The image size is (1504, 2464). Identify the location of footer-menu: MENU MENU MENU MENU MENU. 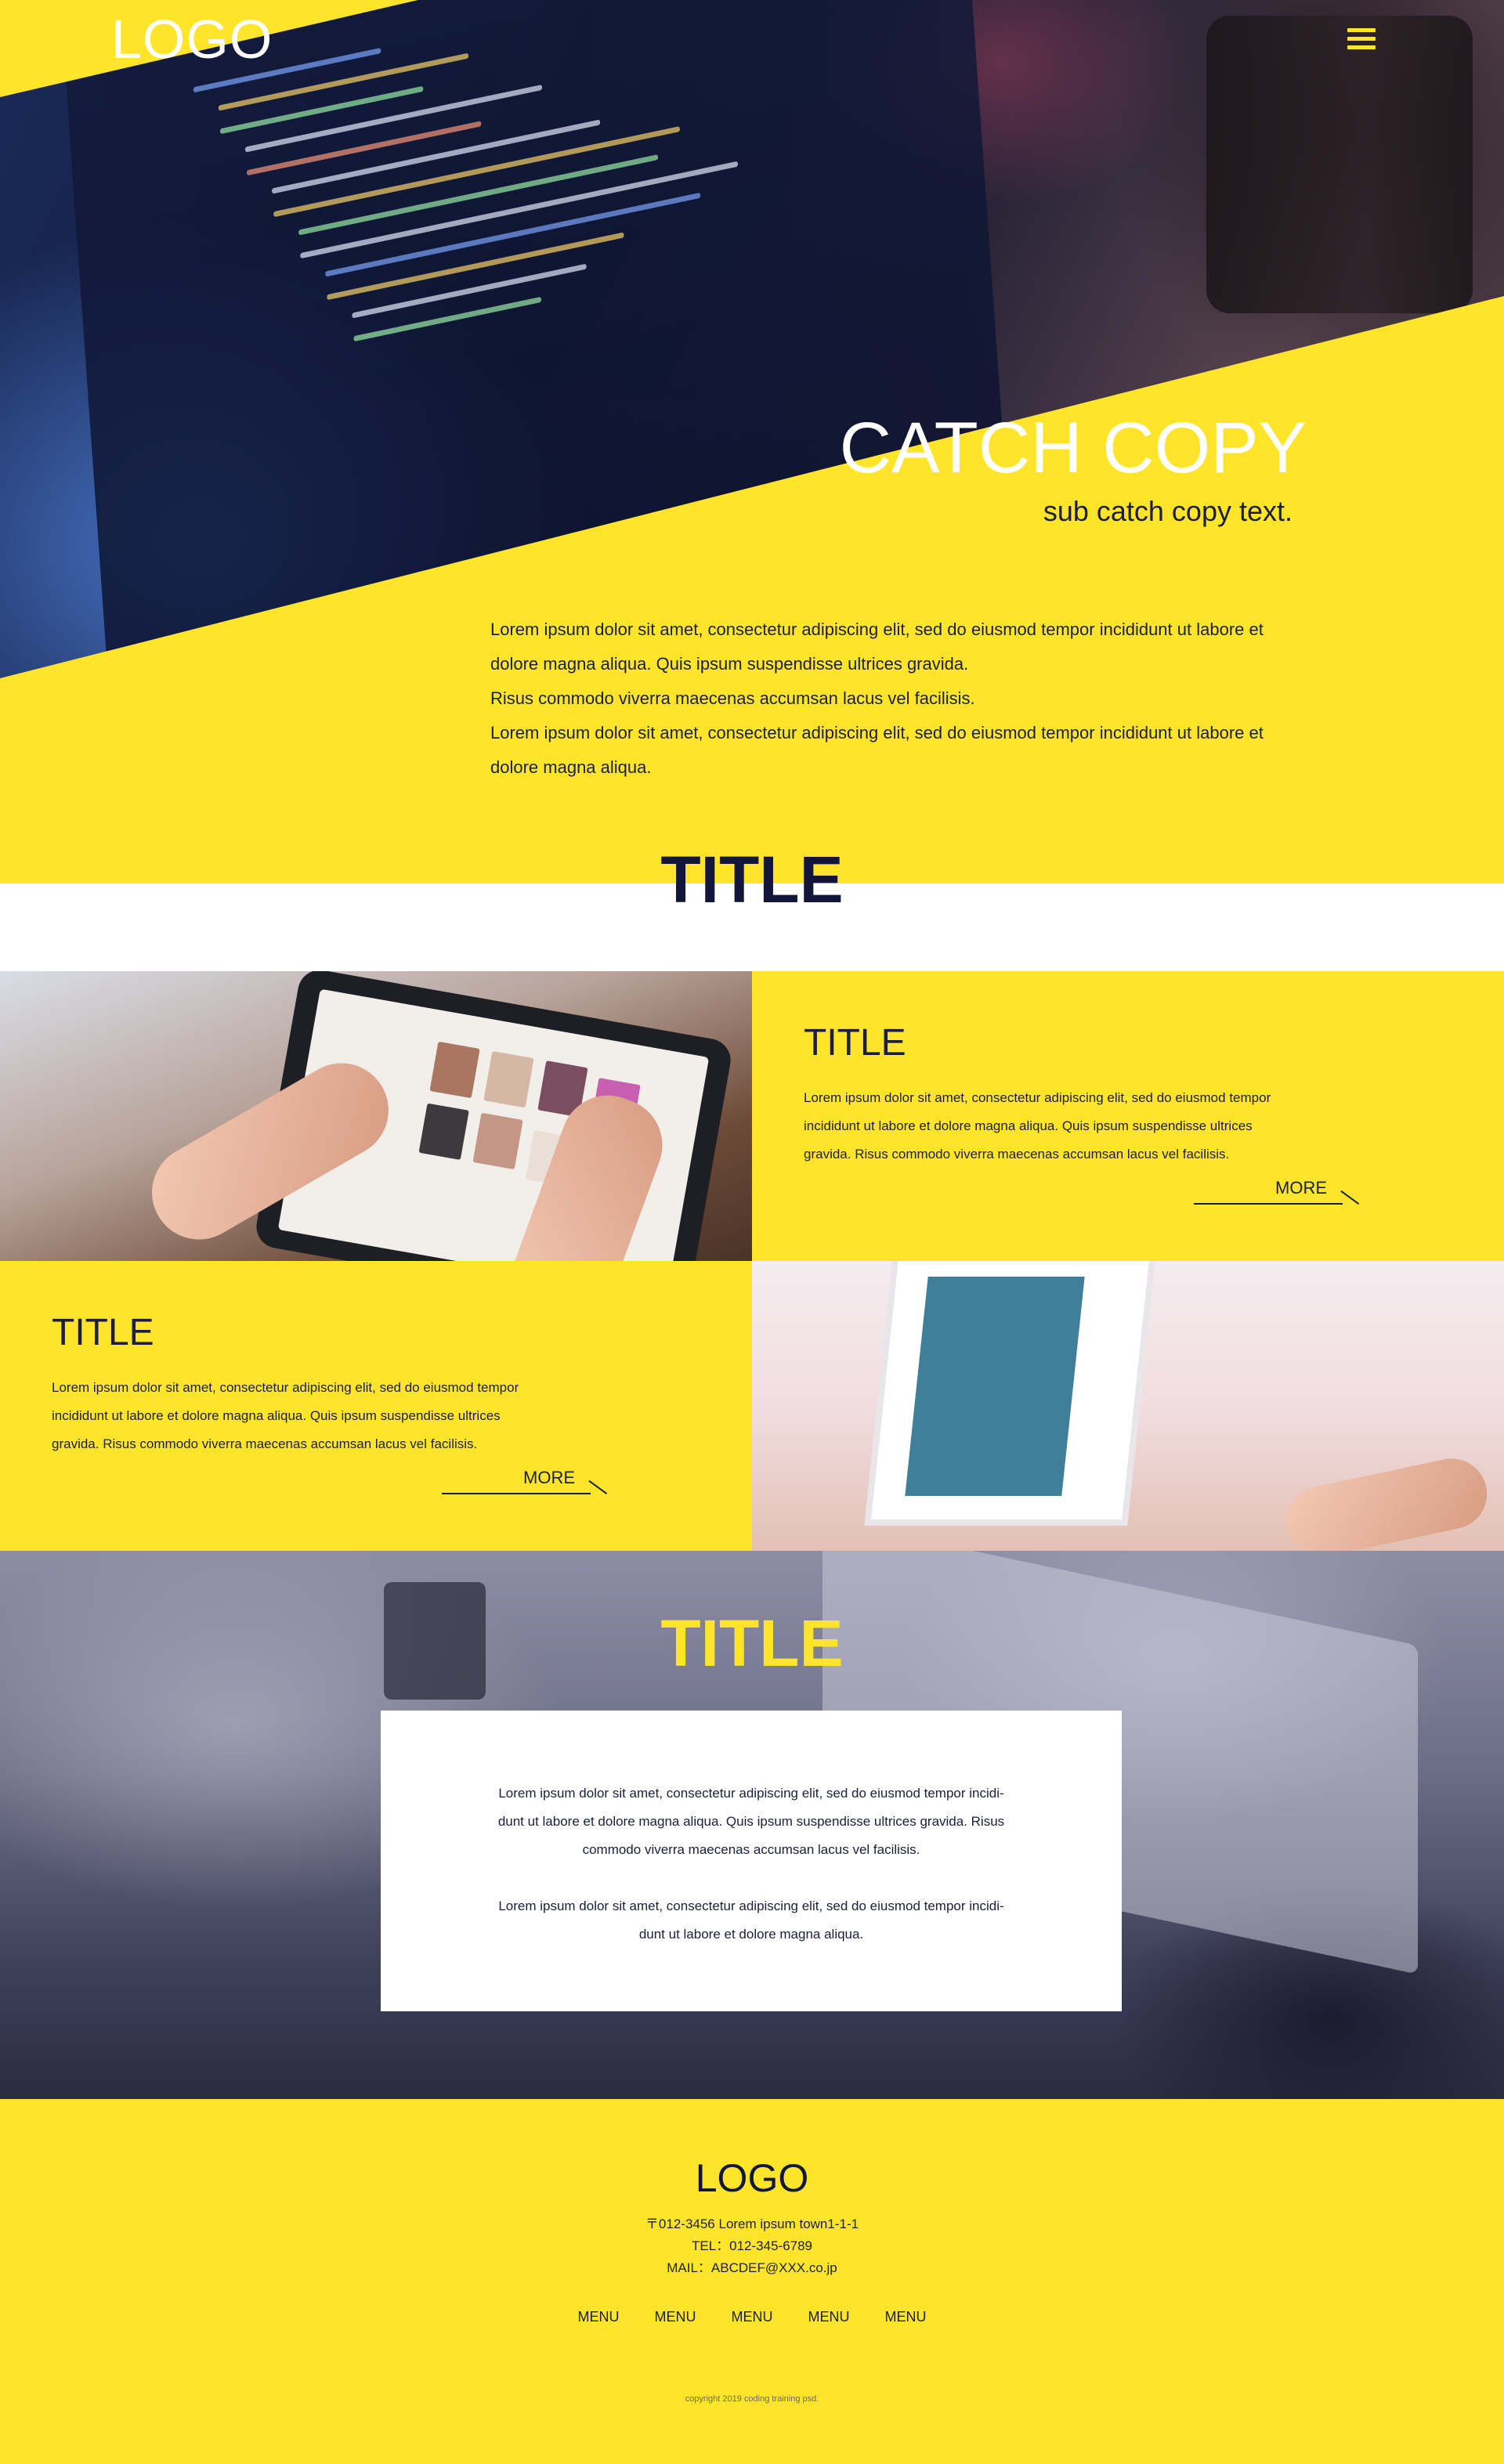
(752, 2317).